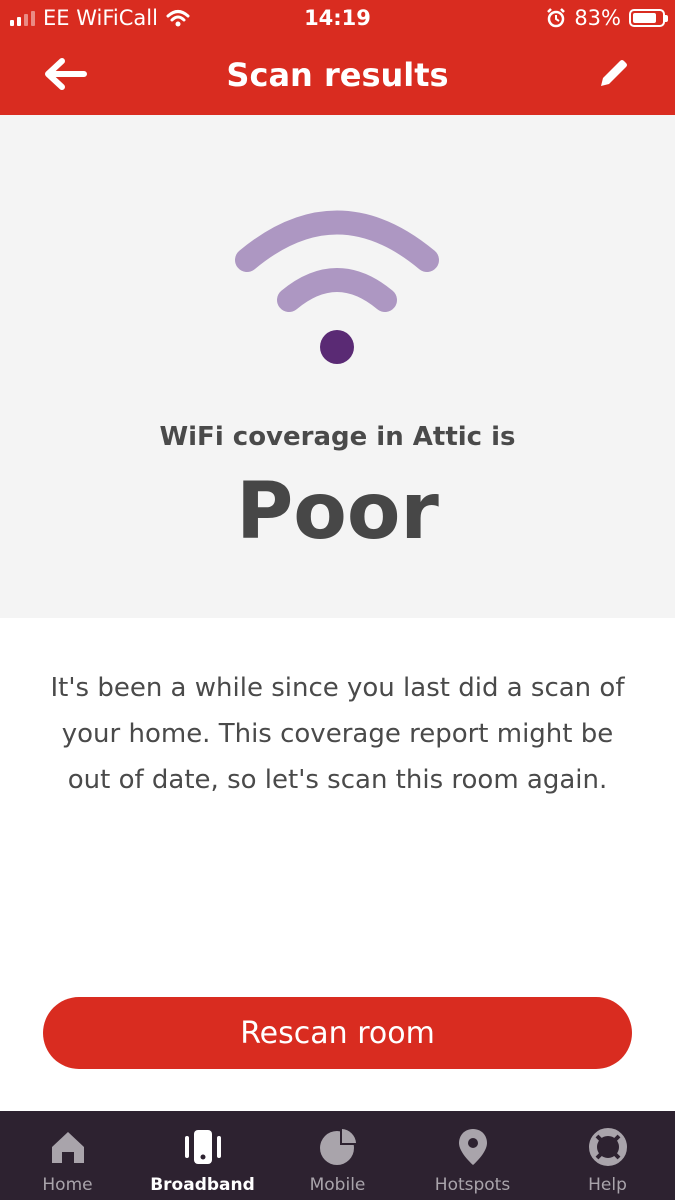  I want to click on tab-label: Help, so click(607, 1185).